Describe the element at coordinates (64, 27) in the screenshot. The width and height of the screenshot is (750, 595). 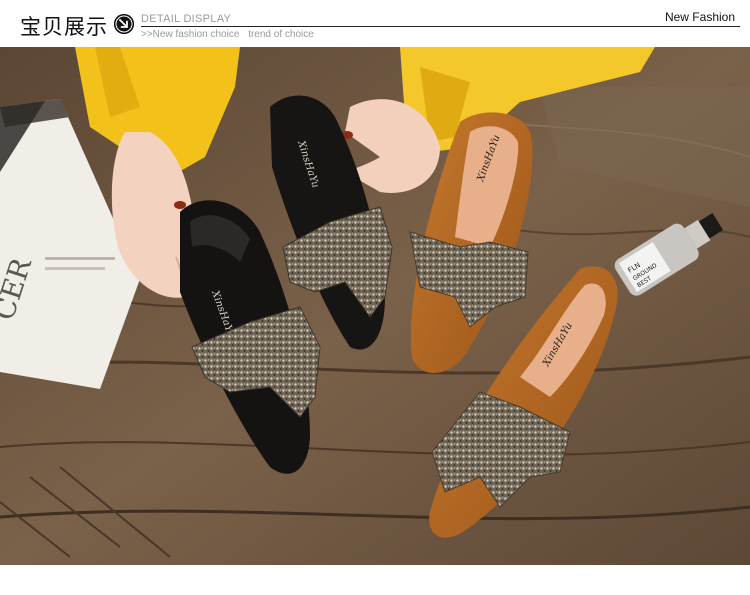
I see `section-title: 宝贝展示` at that location.